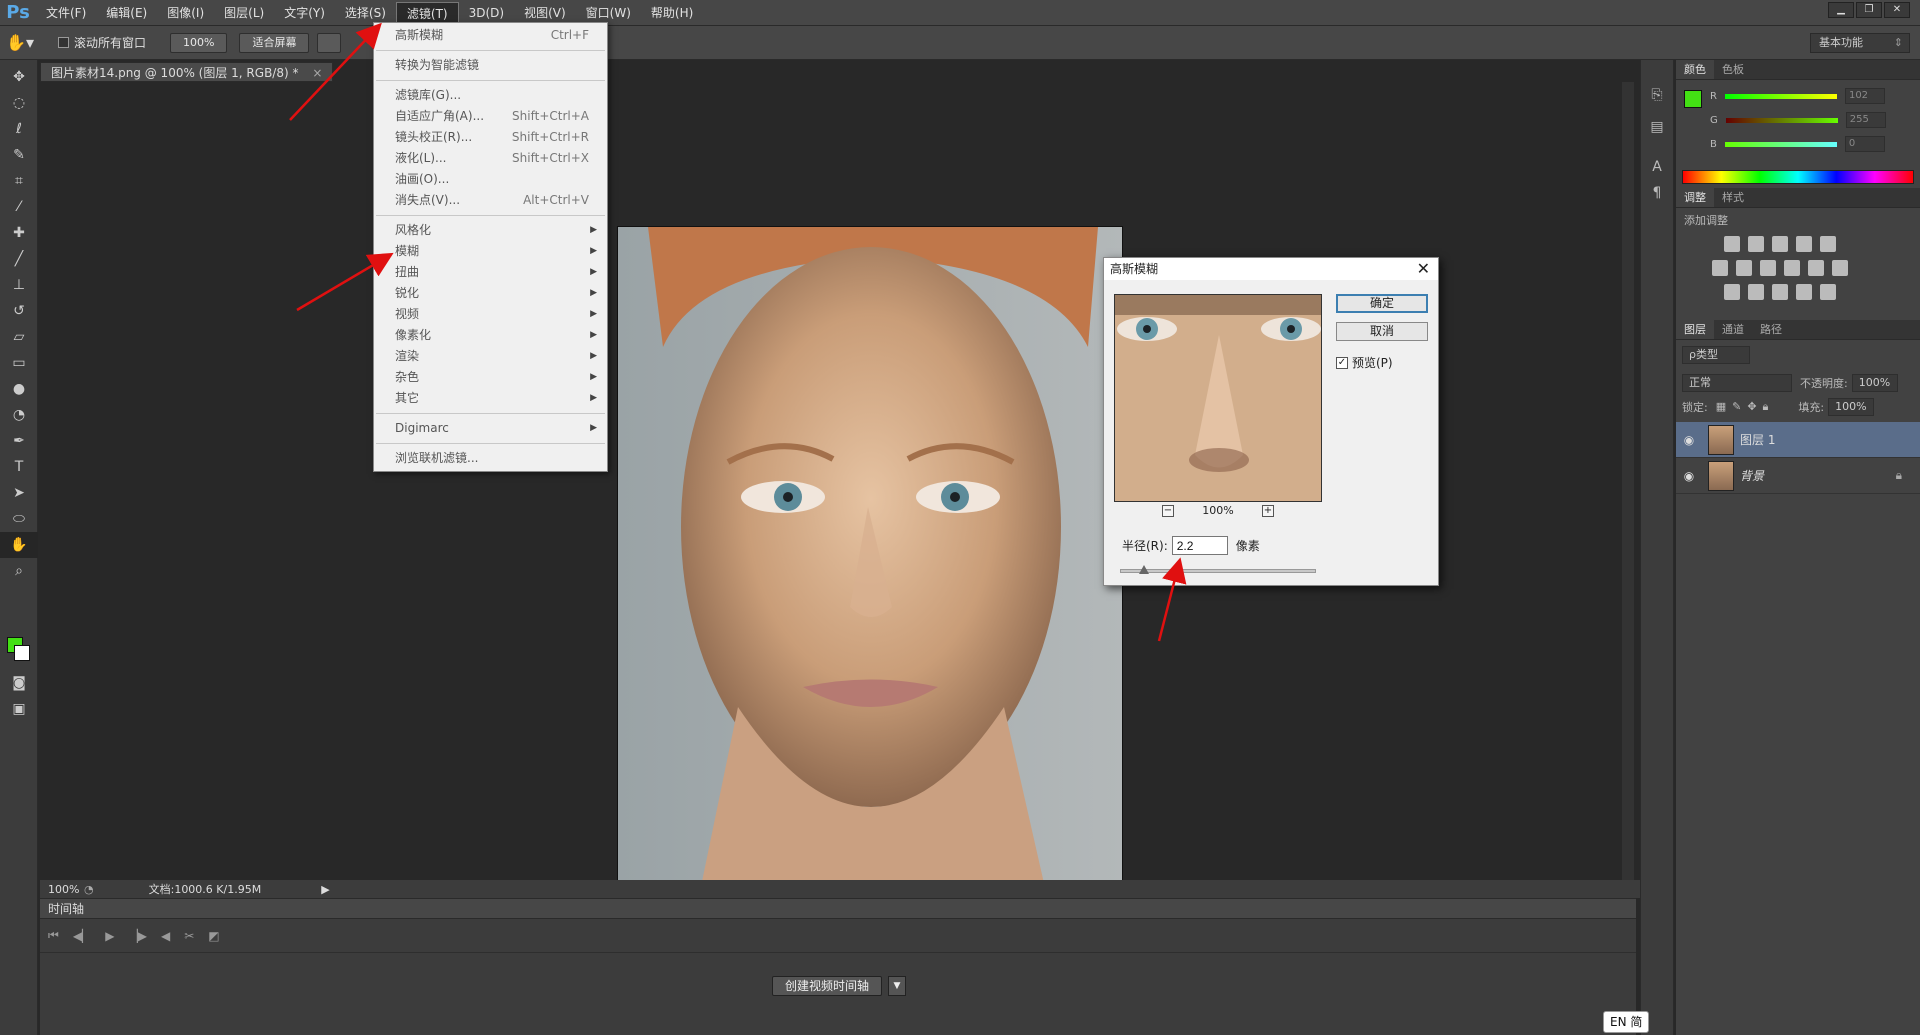 The height and width of the screenshot is (1035, 1920). Describe the element at coordinates (19, 155) in the screenshot. I see `quick-select-tool-icon: ✎` at that location.